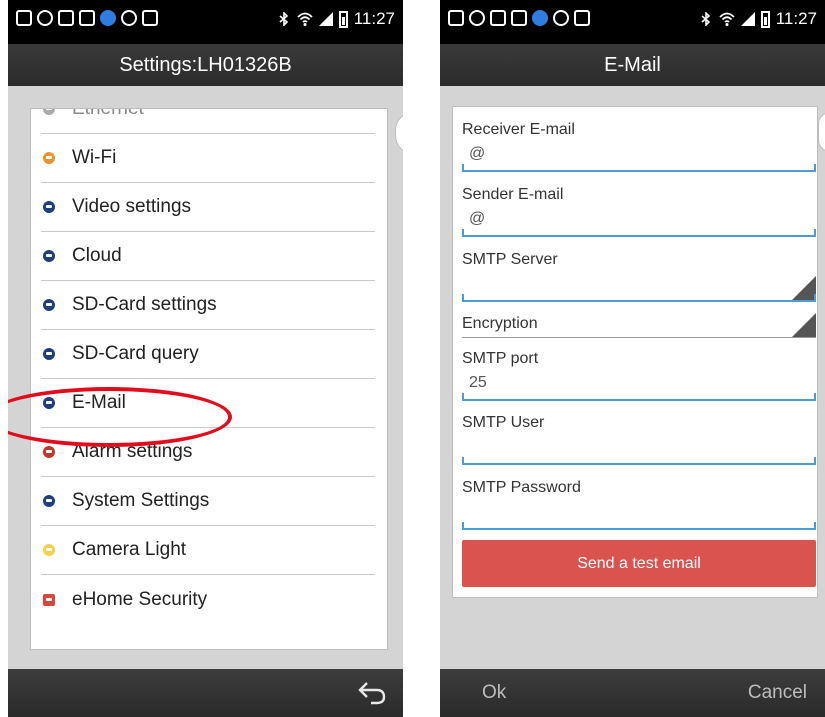 The width and height of the screenshot is (825, 717). What do you see at coordinates (494, 693) in the screenshot?
I see `ok-button: Ok` at bounding box center [494, 693].